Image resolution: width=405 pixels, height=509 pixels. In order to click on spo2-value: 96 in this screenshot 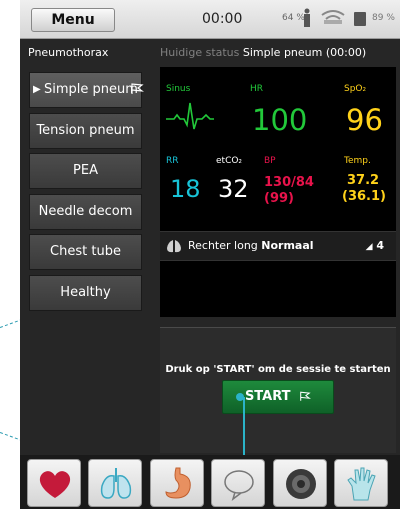, I will do `click(364, 120)`.